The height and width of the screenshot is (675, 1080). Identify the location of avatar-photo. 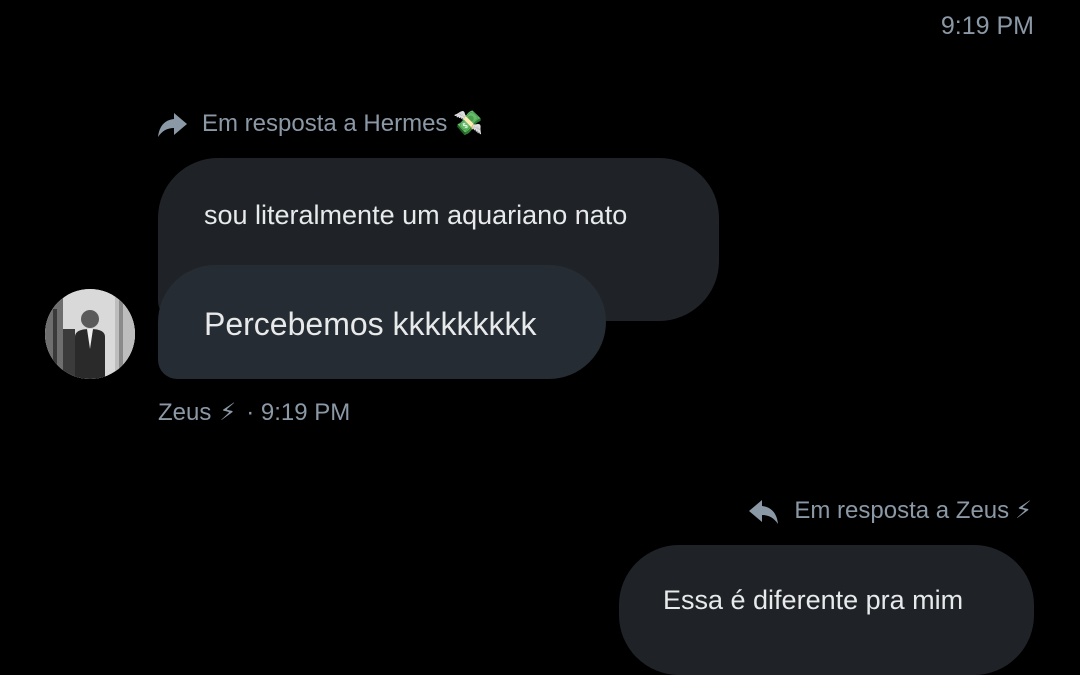
(90, 334).